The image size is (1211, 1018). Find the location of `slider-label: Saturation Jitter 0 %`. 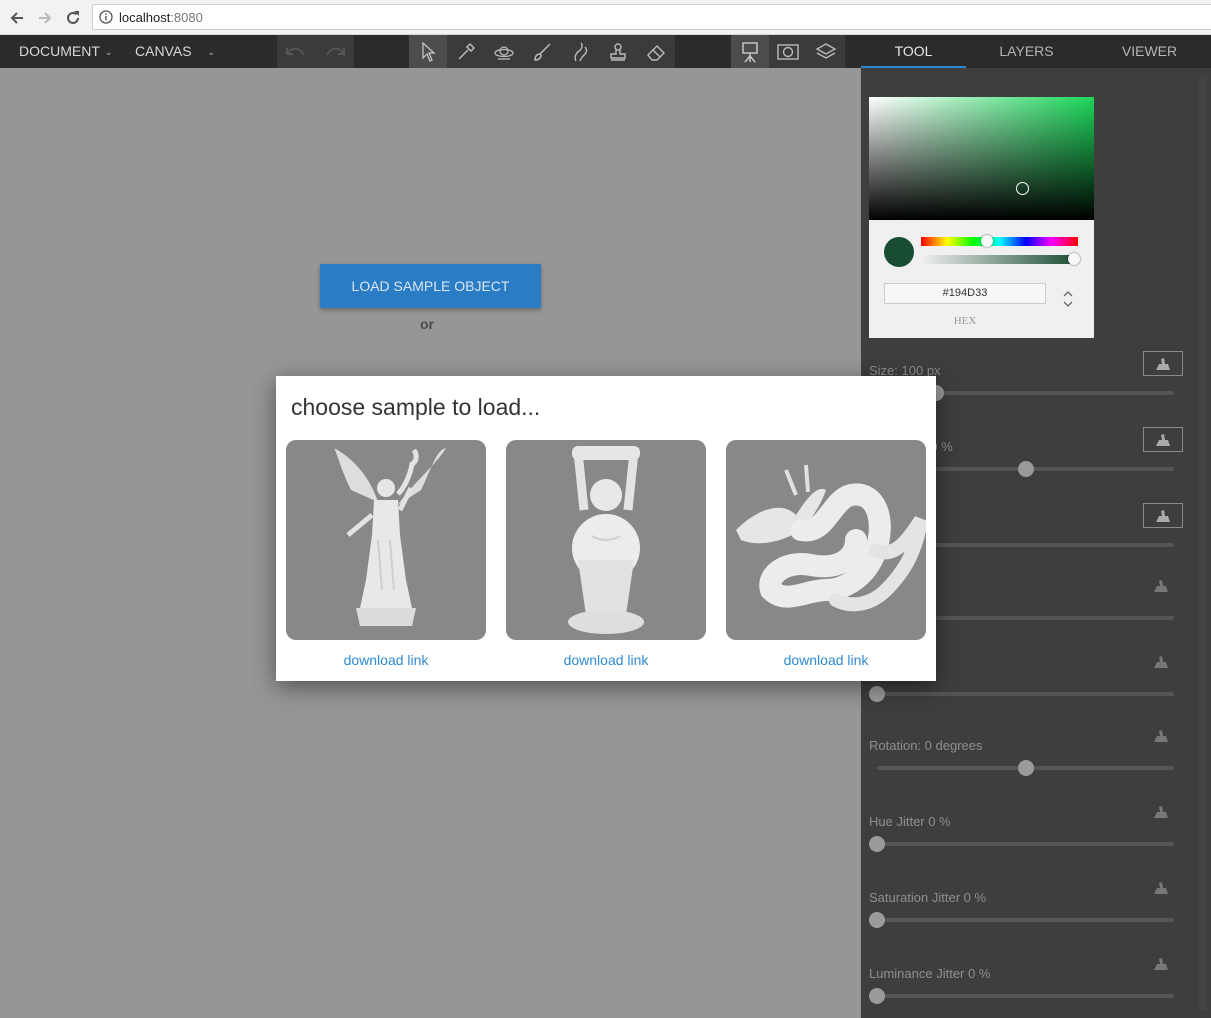

slider-label: Saturation Jitter 0 % is located at coordinates (928, 897).